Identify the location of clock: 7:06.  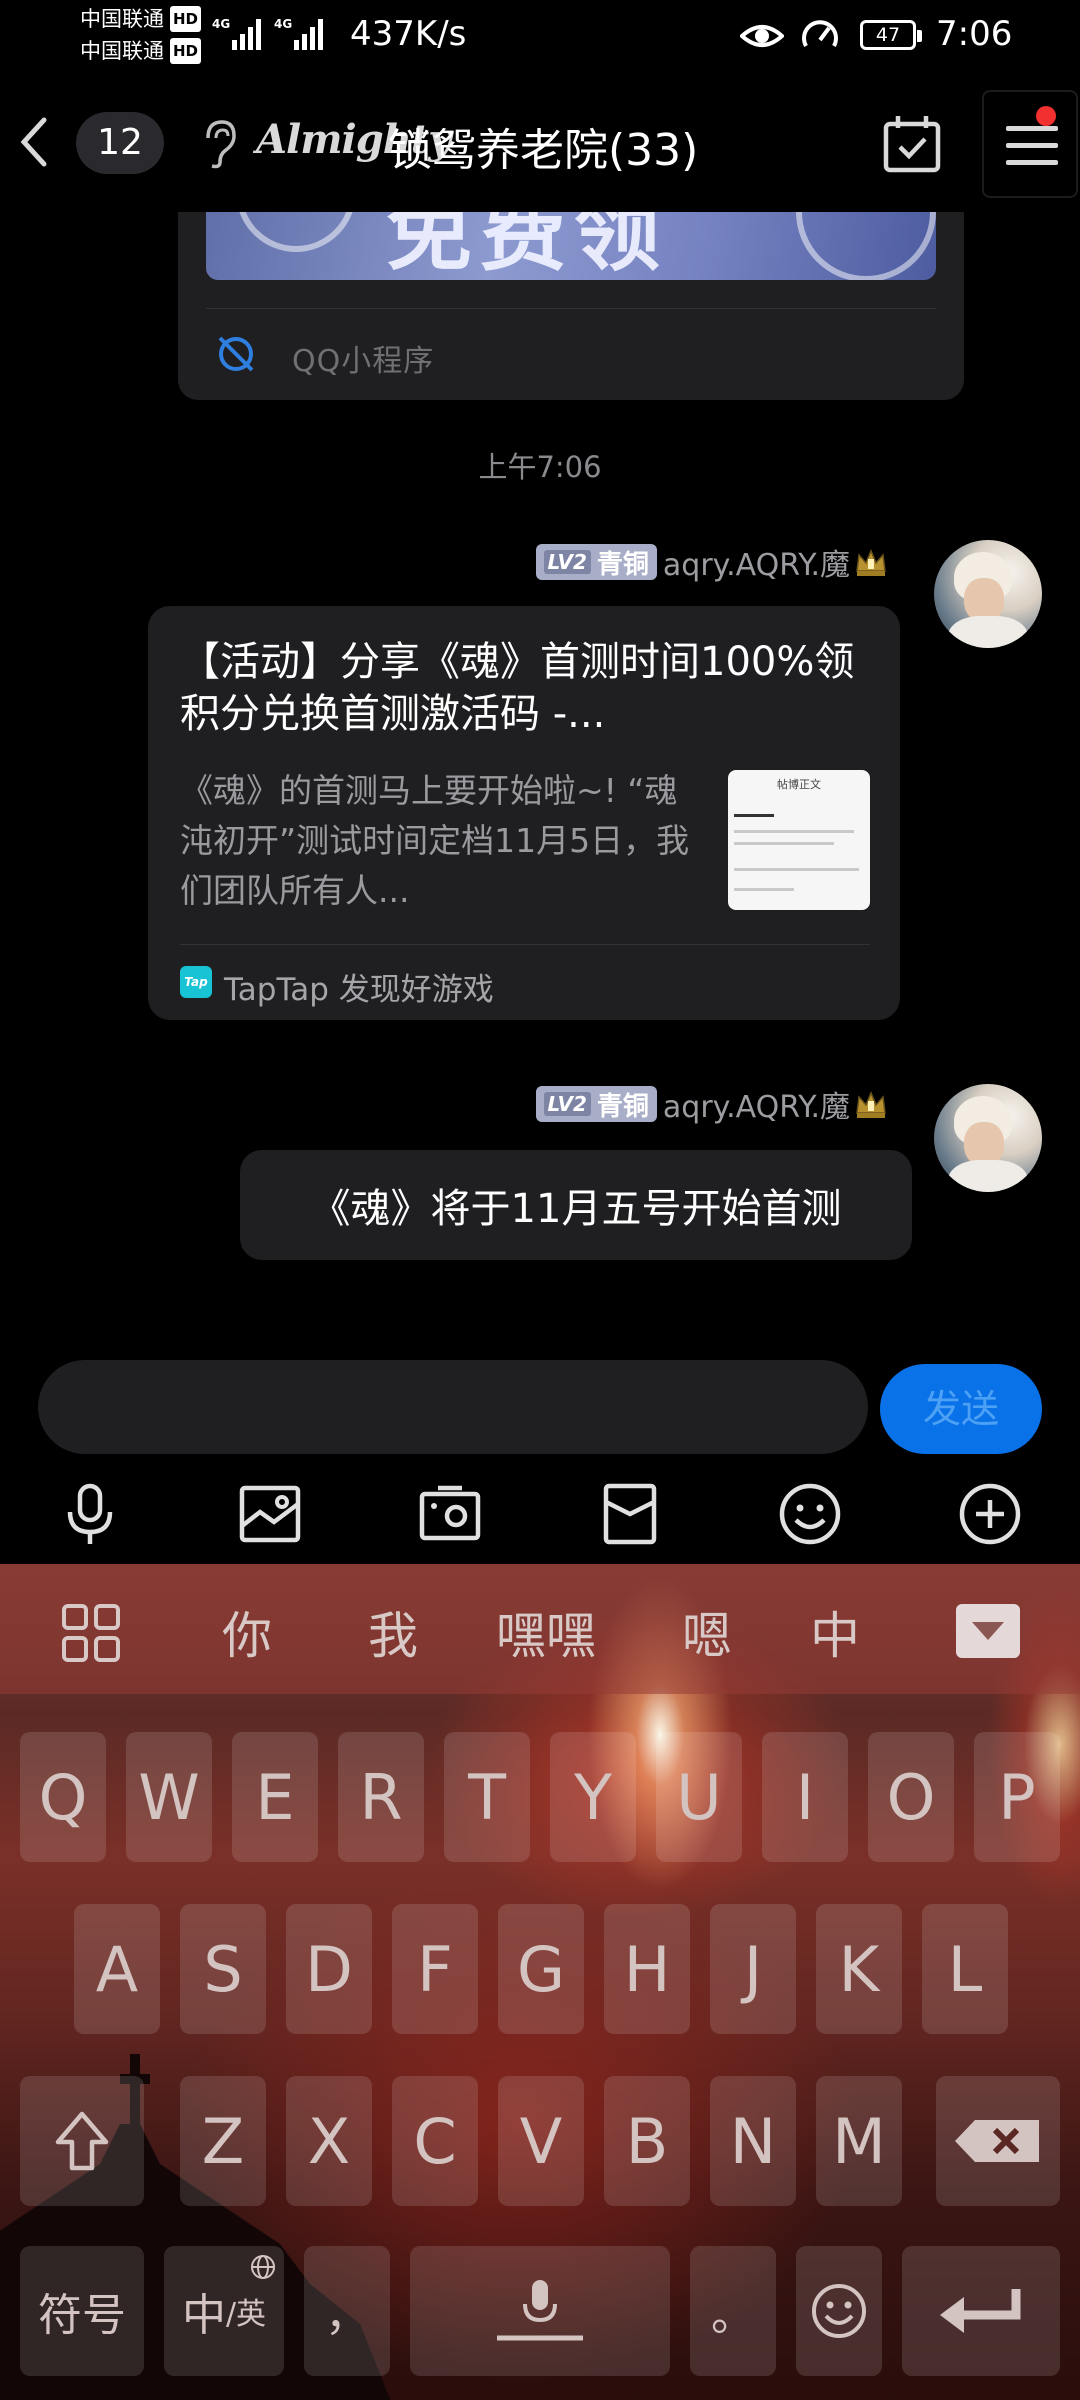
(974, 34).